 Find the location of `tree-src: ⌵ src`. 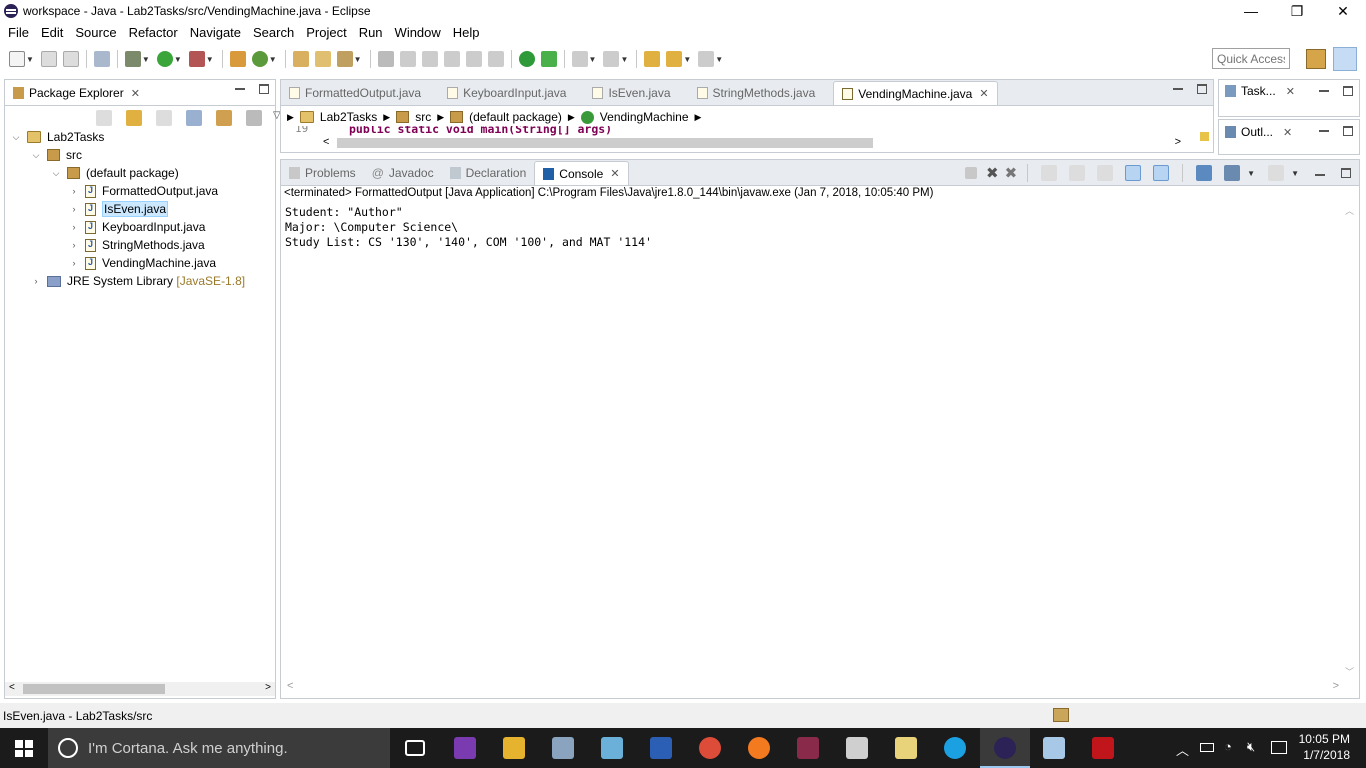

tree-src: ⌵ src is located at coordinates (56, 155).